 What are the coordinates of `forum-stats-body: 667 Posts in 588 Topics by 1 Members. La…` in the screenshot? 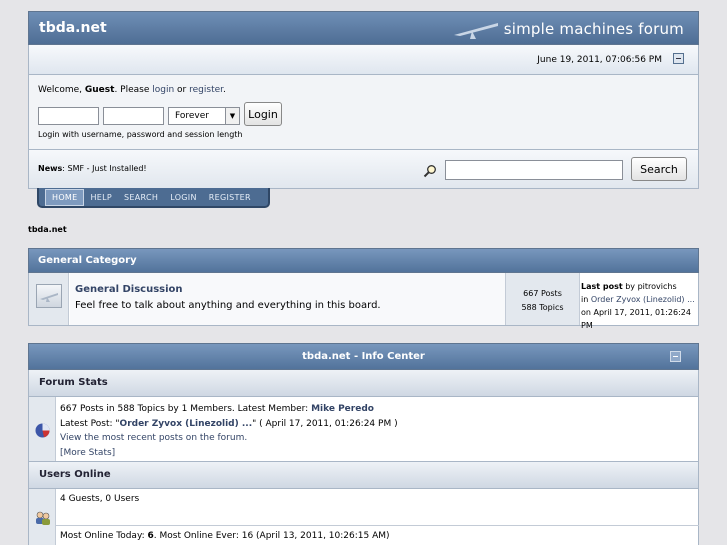 It's located at (363, 429).